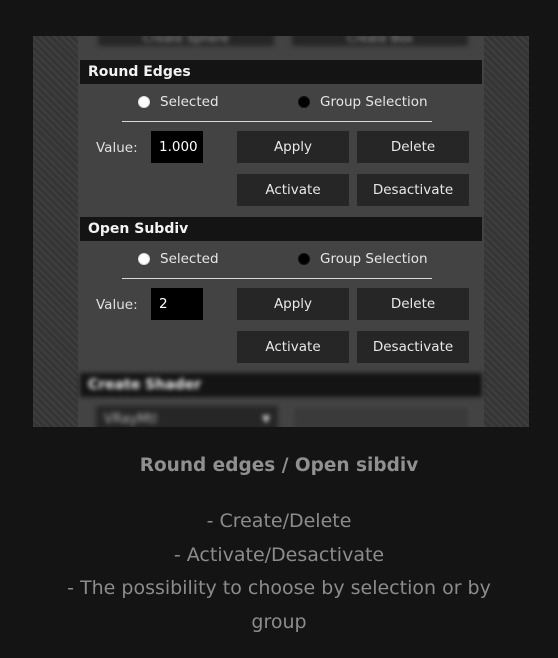 Image resolution: width=558 pixels, height=658 pixels. What do you see at coordinates (413, 190) in the screenshot?
I see `round-edges-desactivate-button: Desactivate` at bounding box center [413, 190].